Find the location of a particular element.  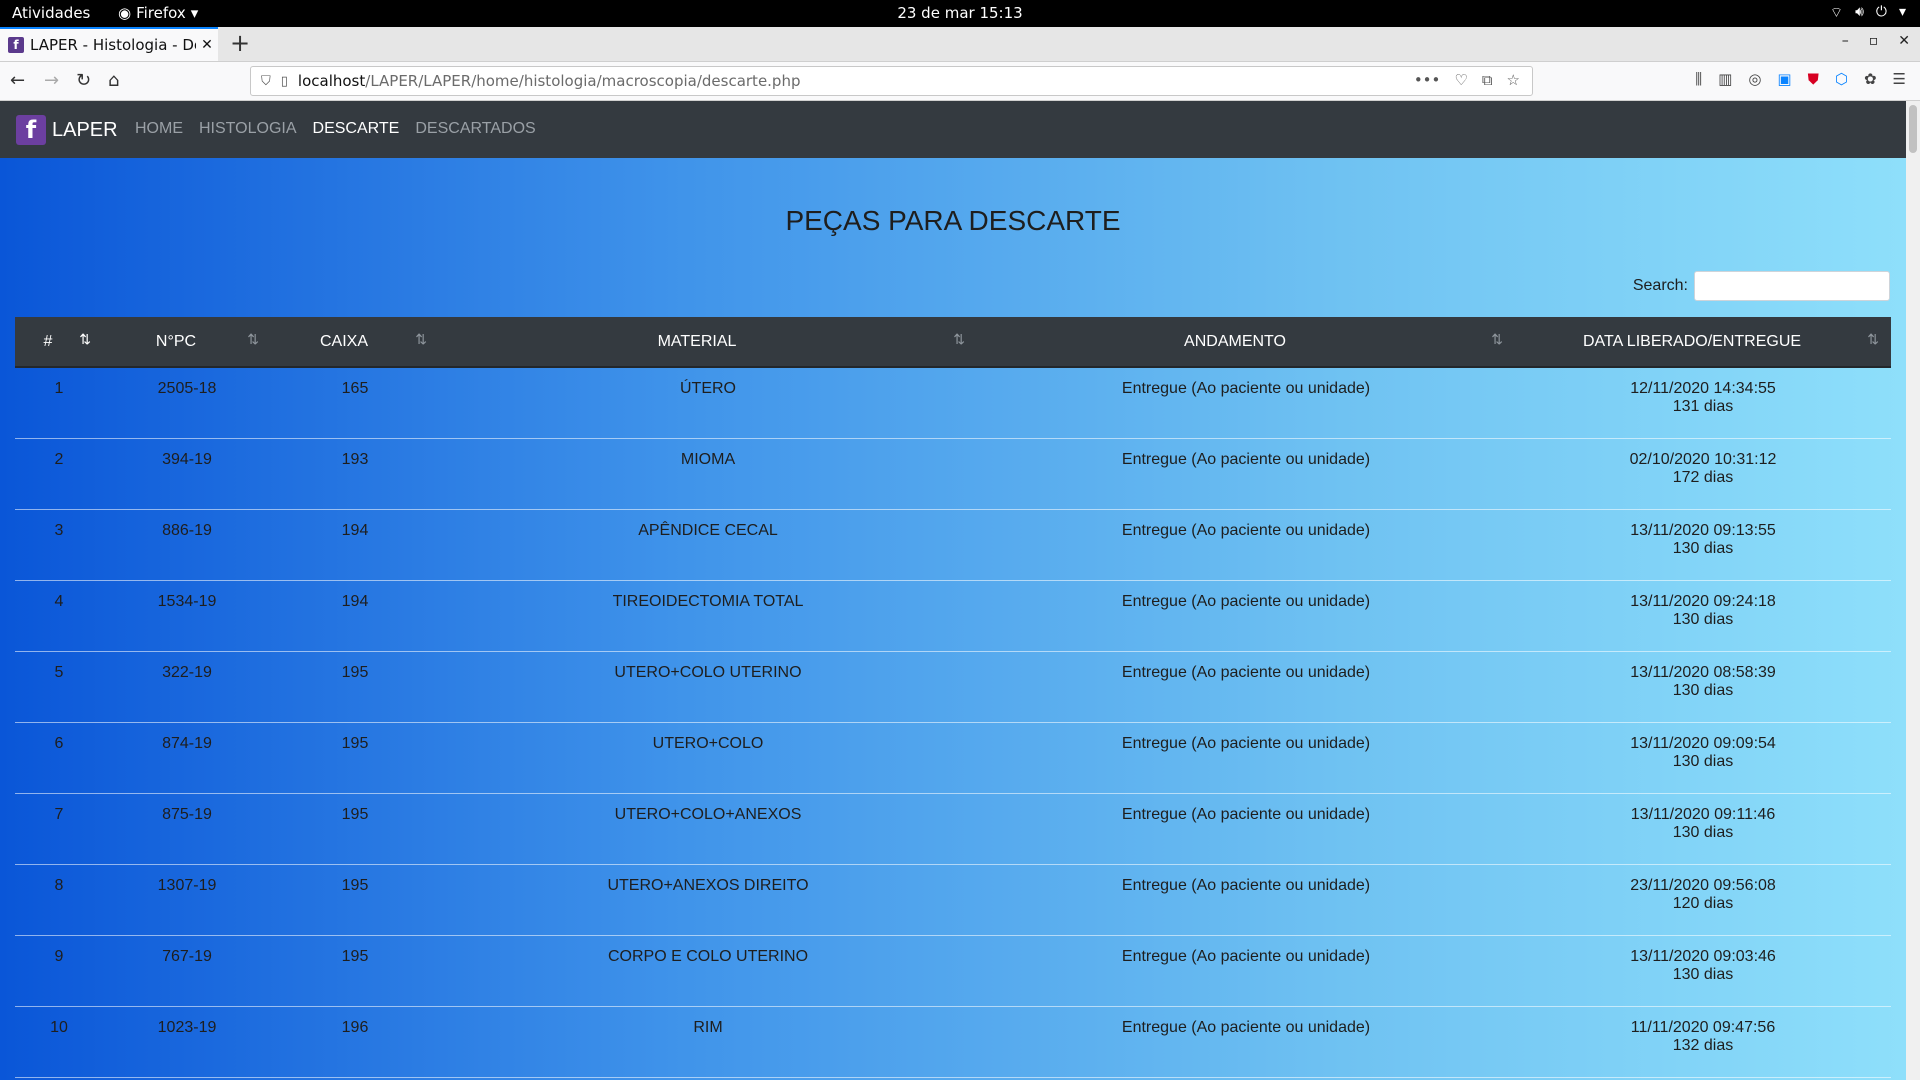

column-header-andamento: ANDAMENTO ⇅ is located at coordinates (1246, 342).